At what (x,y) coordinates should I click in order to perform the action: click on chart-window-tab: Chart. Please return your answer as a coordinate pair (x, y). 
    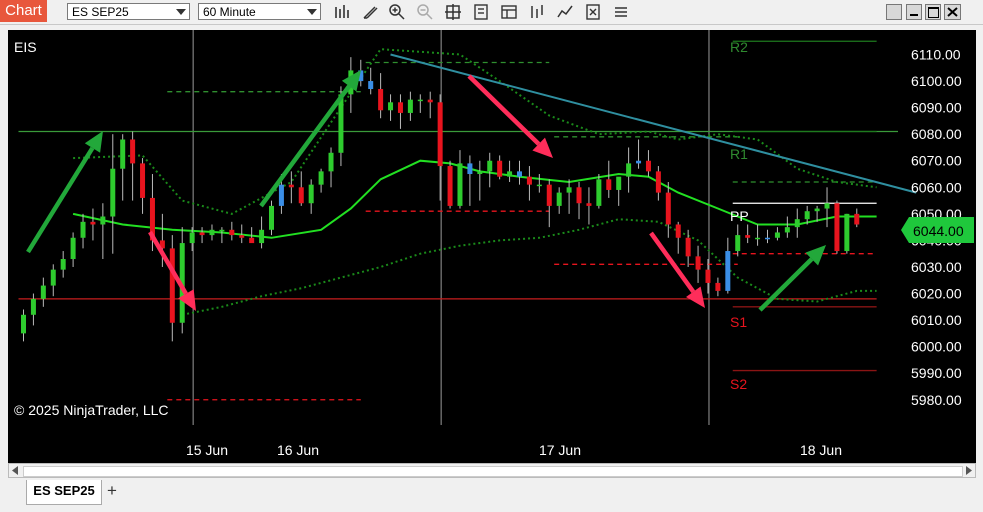
    Looking at the image, I should click on (23, 11).